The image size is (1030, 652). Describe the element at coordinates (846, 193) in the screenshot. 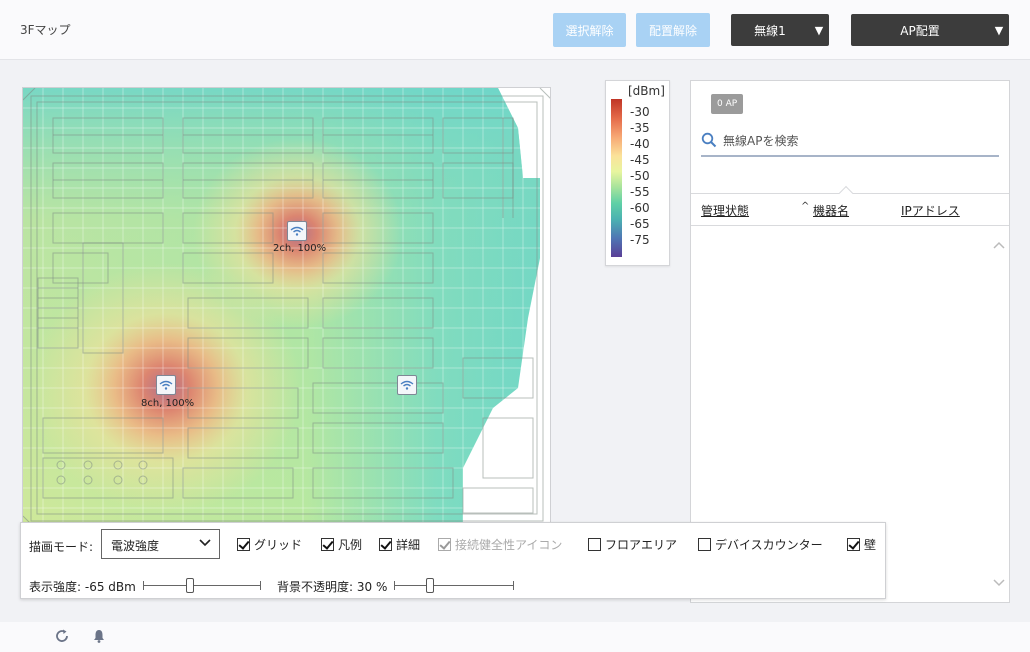

I see `header-notch` at that location.